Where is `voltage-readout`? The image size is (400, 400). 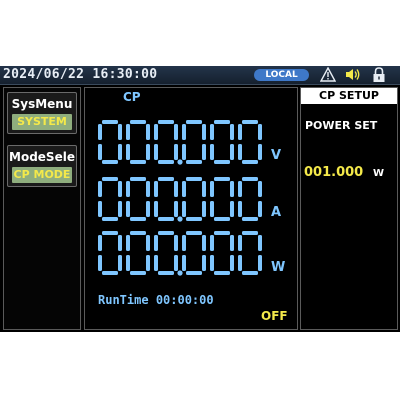 voltage-readout is located at coordinates (180, 142).